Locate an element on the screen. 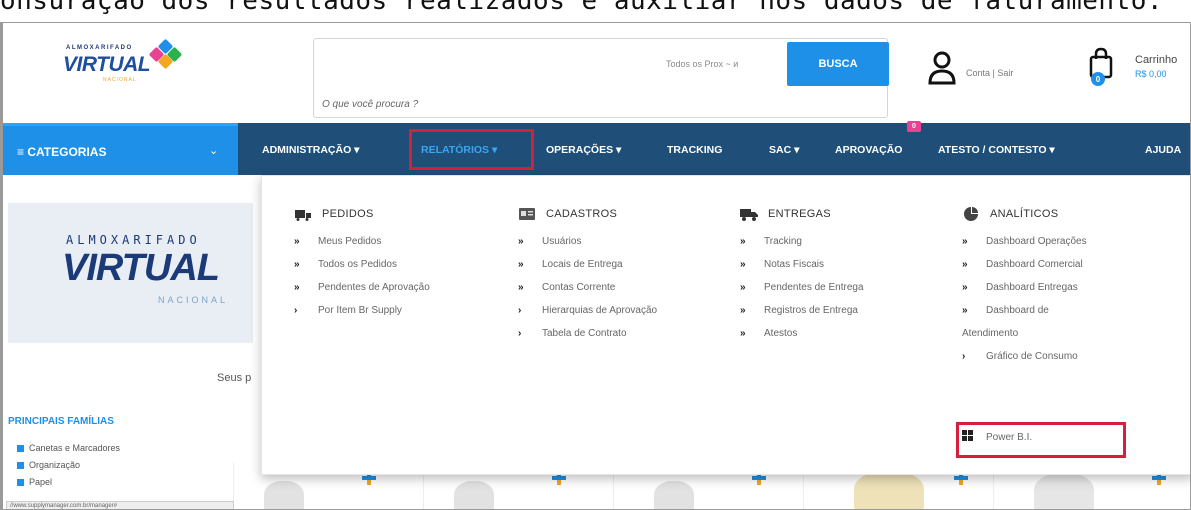  menu-item-label: Pendentes de Aprovação is located at coordinates (374, 287).